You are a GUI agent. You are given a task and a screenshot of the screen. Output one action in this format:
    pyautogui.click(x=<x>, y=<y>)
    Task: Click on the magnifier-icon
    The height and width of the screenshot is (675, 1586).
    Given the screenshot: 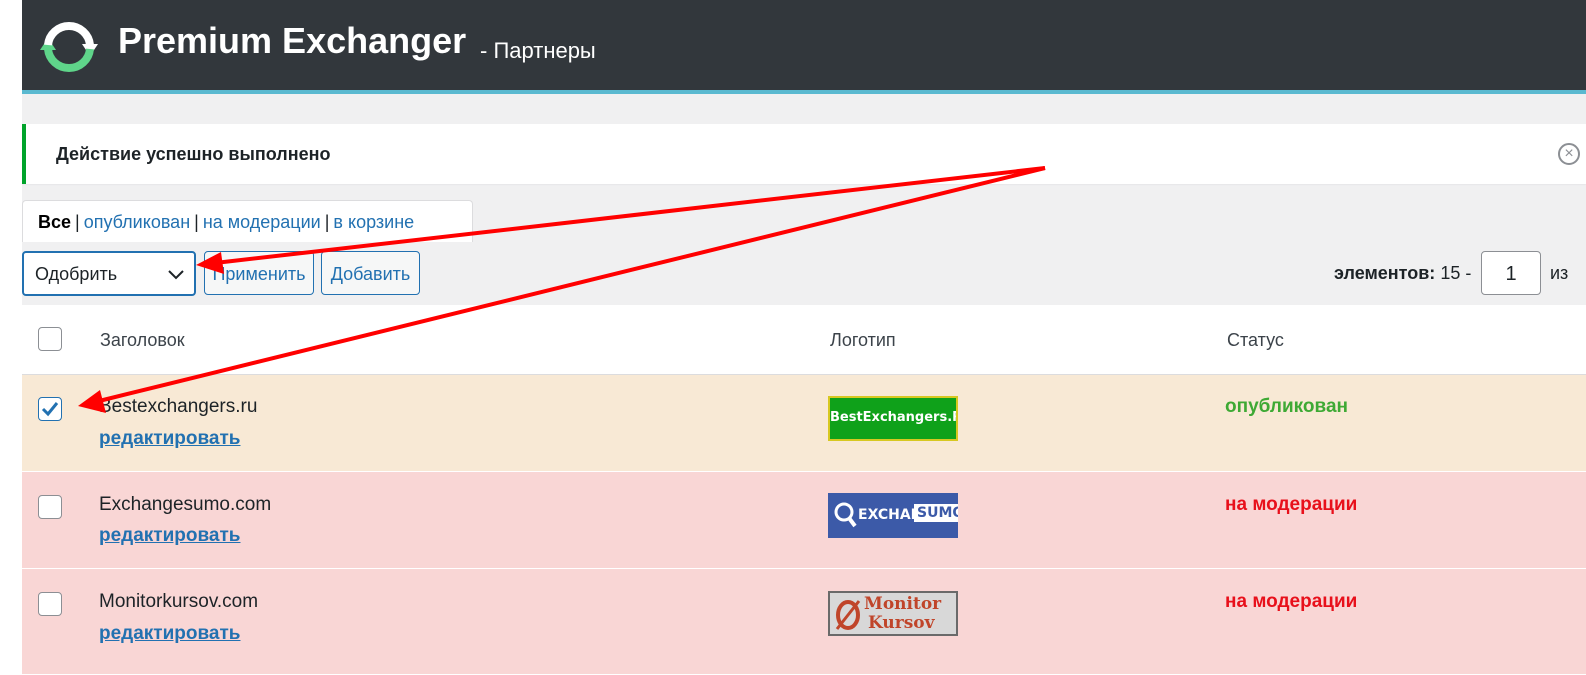 What is the action you would take?
    pyautogui.click(x=845, y=515)
    